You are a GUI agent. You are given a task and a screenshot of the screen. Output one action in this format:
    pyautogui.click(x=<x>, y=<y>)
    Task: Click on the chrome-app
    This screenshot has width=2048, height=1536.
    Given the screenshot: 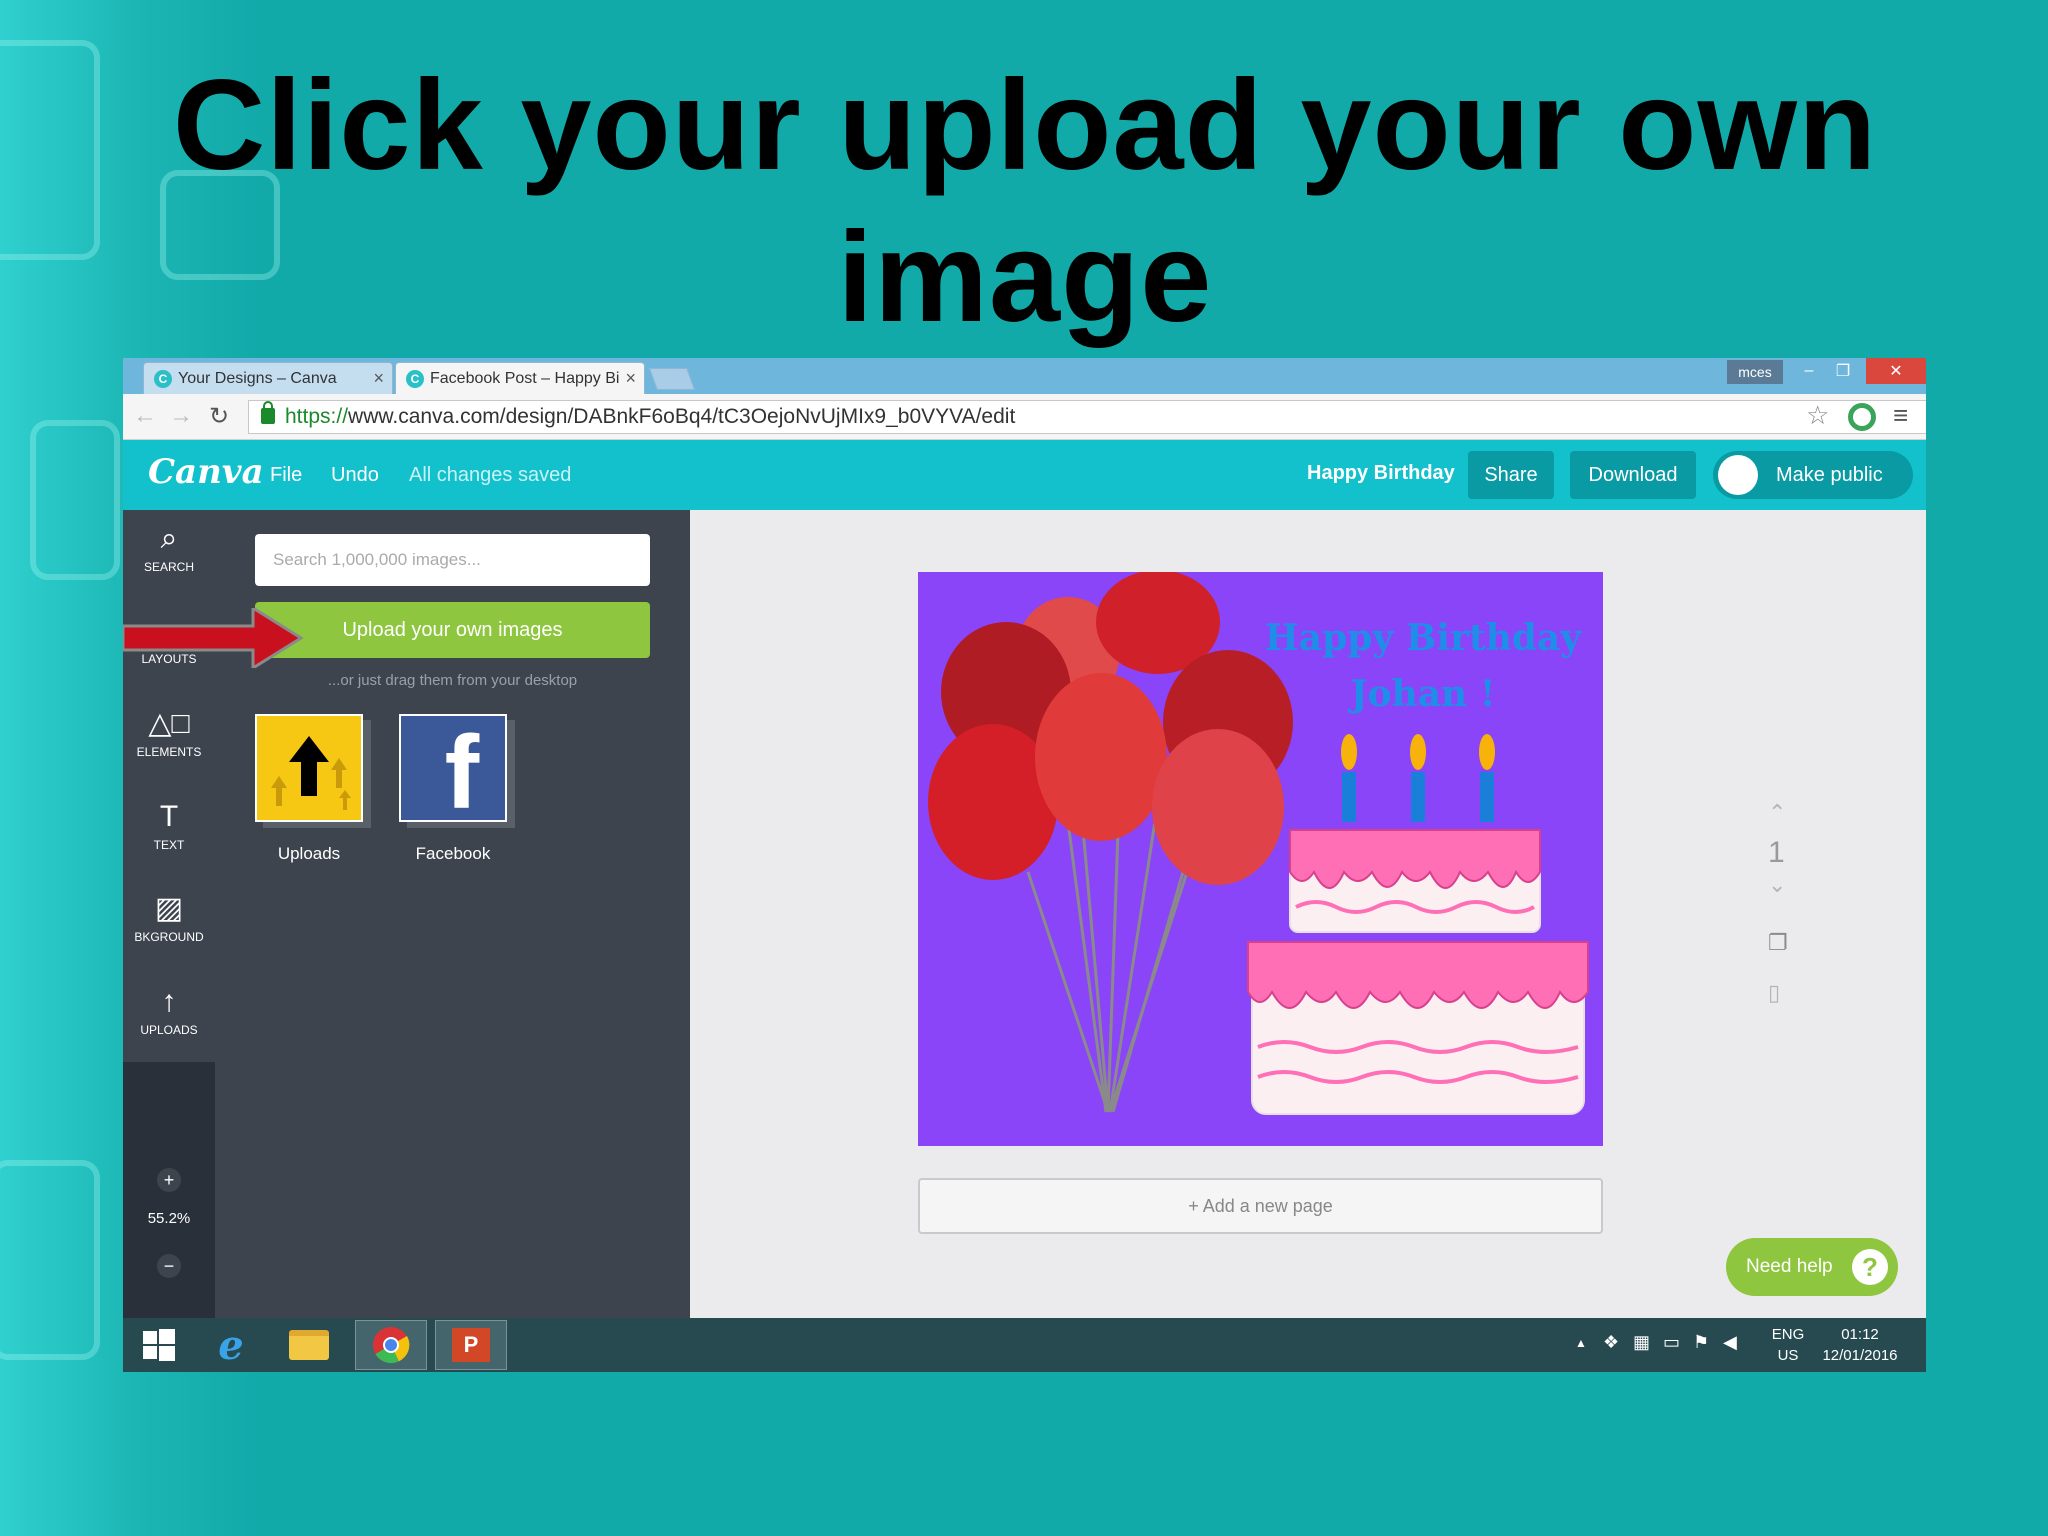 What is the action you would take?
    pyautogui.click(x=391, y=1345)
    